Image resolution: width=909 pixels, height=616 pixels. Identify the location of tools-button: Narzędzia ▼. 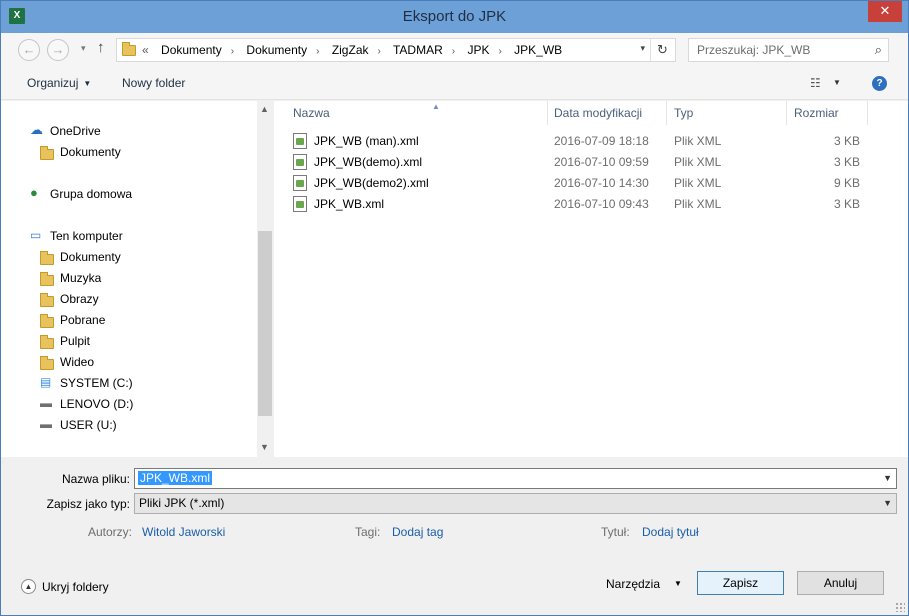
(644, 584).